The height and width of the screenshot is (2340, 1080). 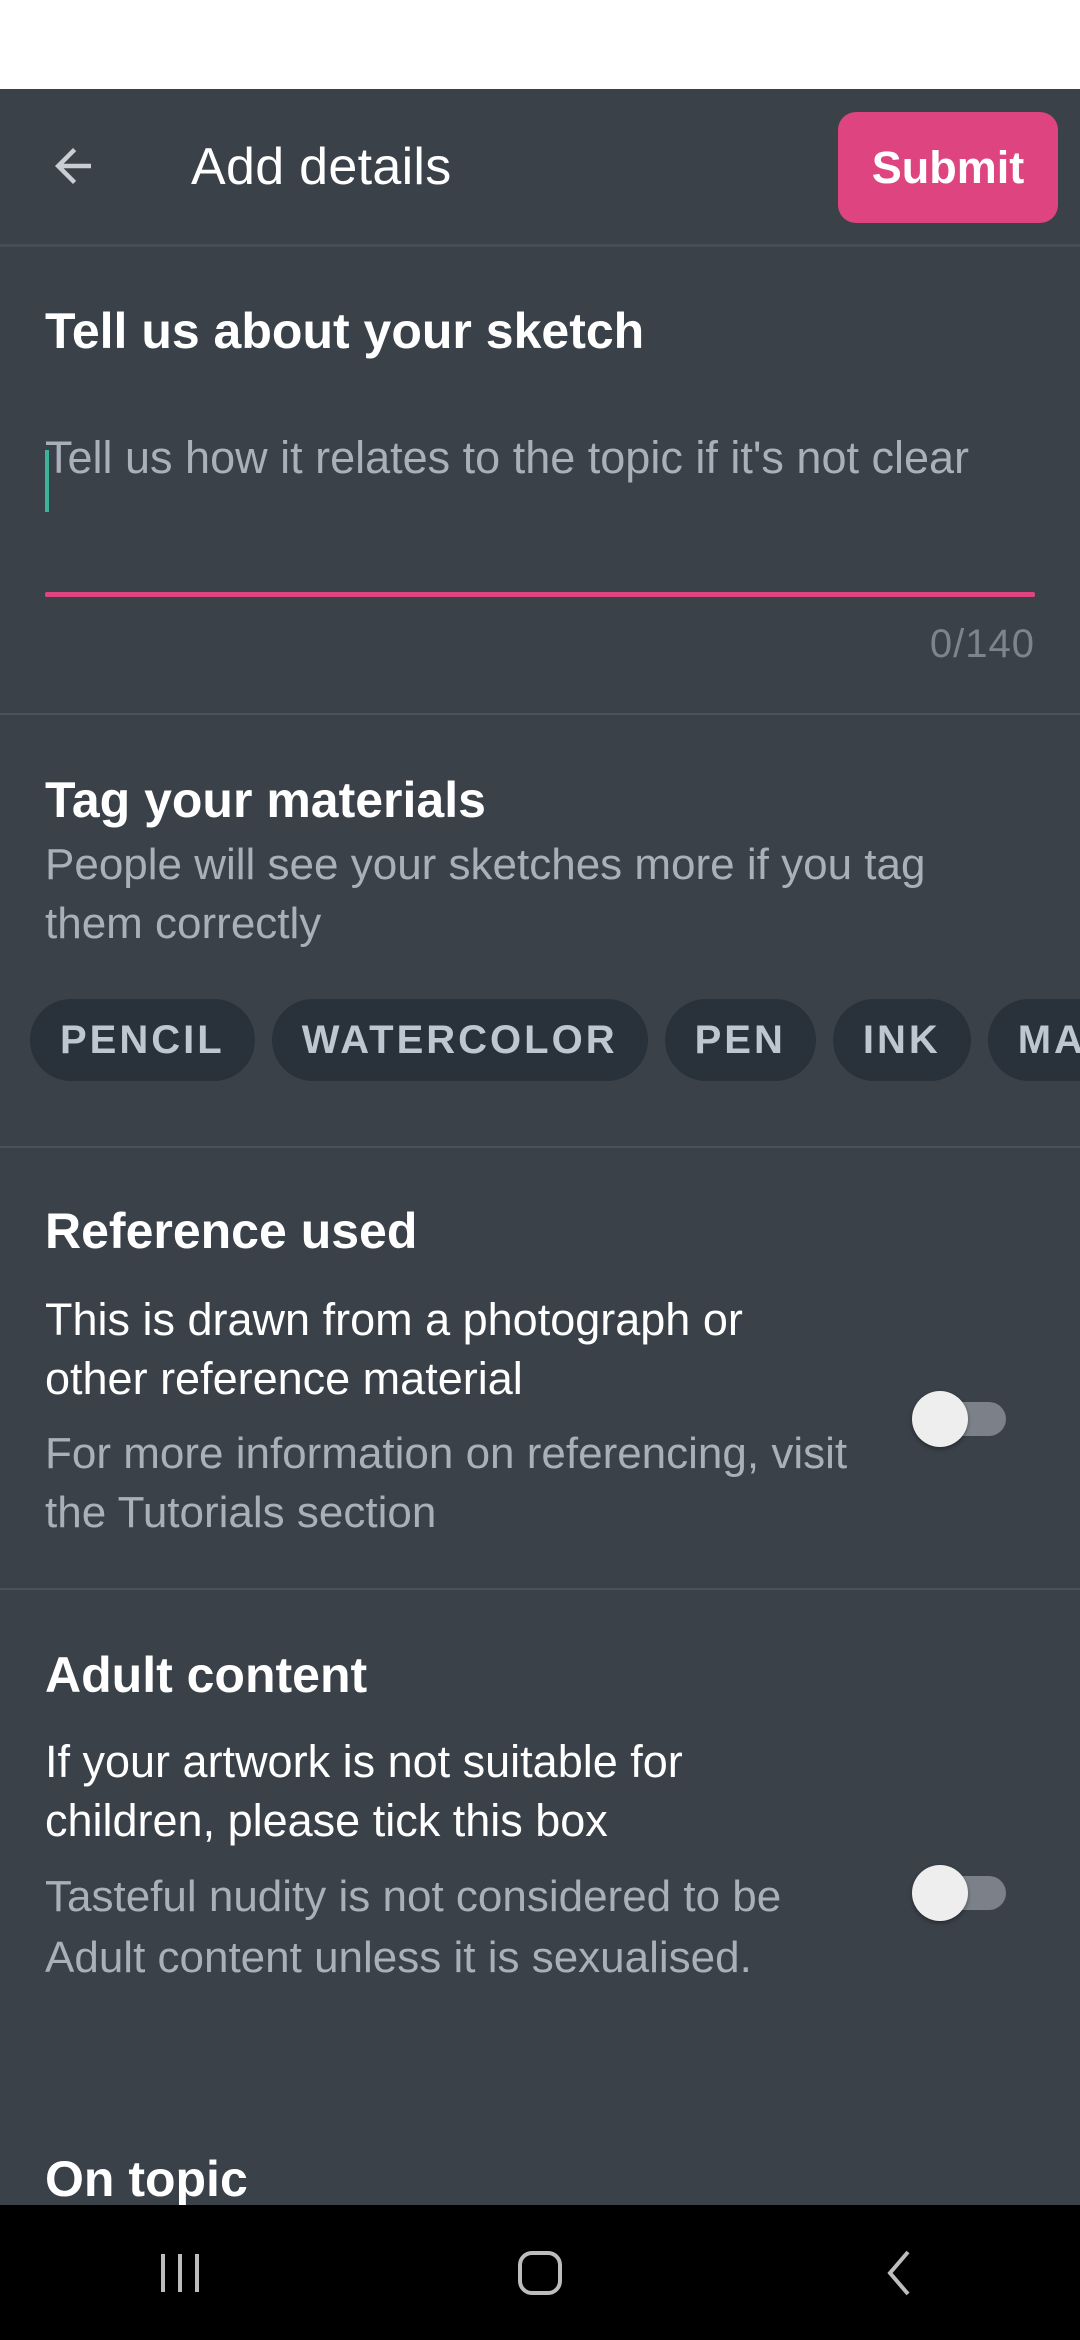 What do you see at coordinates (47, 481) in the screenshot?
I see `text-caret` at bounding box center [47, 481].